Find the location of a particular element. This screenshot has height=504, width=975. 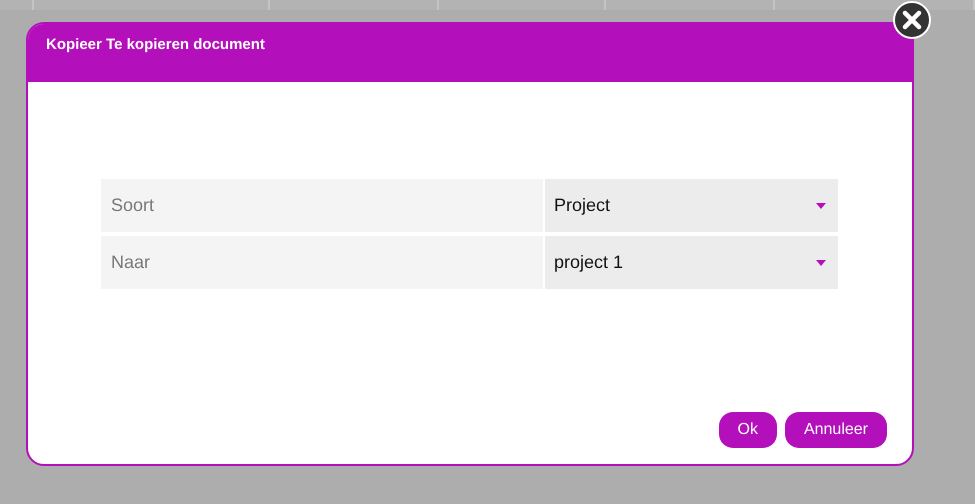

ok-button: Ok is located at coordinates (747, 430).